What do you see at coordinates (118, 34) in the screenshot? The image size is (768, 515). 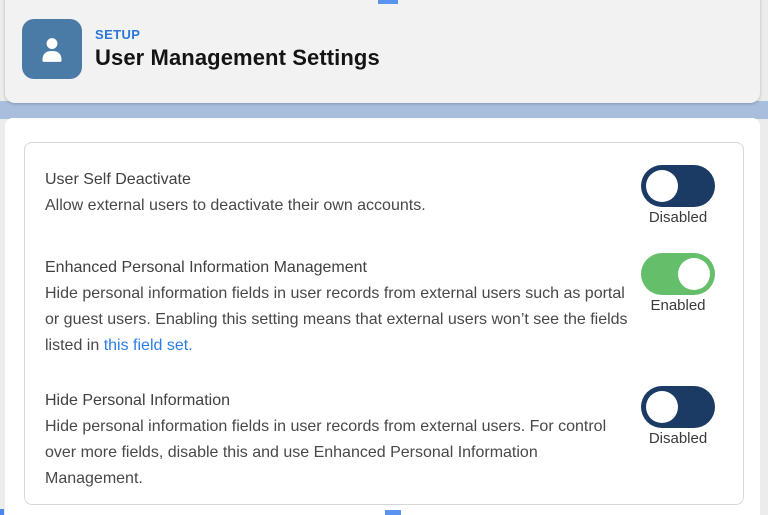 I see `setup-breadcrumb: SETUP` at bounding box center [118, 34].